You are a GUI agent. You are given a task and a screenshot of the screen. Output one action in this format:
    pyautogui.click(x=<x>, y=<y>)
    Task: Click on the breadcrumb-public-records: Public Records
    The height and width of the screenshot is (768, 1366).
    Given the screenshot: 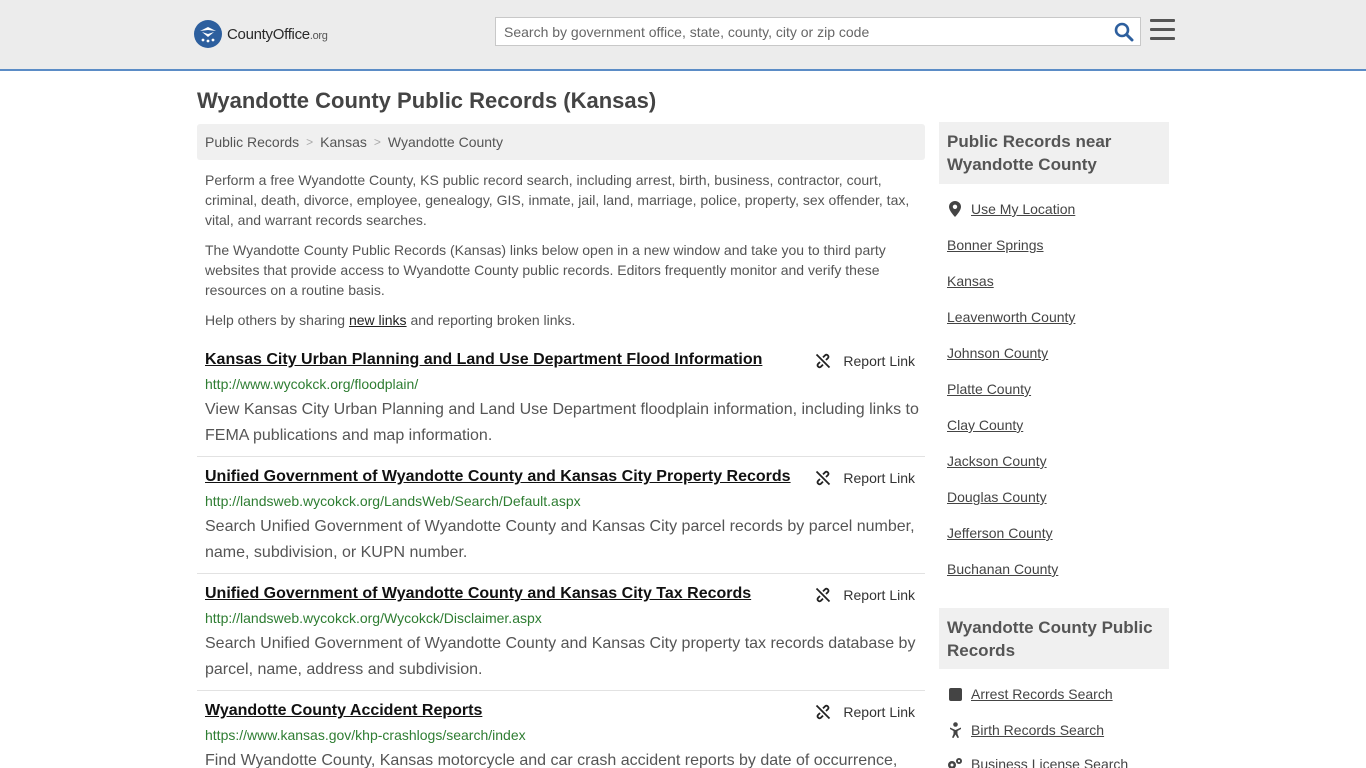 What is the action you would take?
    pyautogui.click(x=252, y=142)
    